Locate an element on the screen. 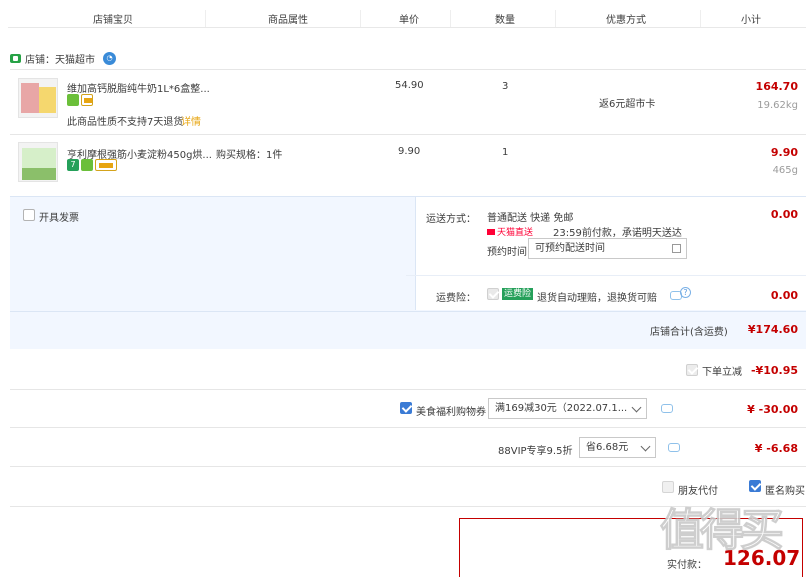 The height and width of the screenshot is (577, 812). watermark-logo: 值得买 is located at coordinates (722, 531).